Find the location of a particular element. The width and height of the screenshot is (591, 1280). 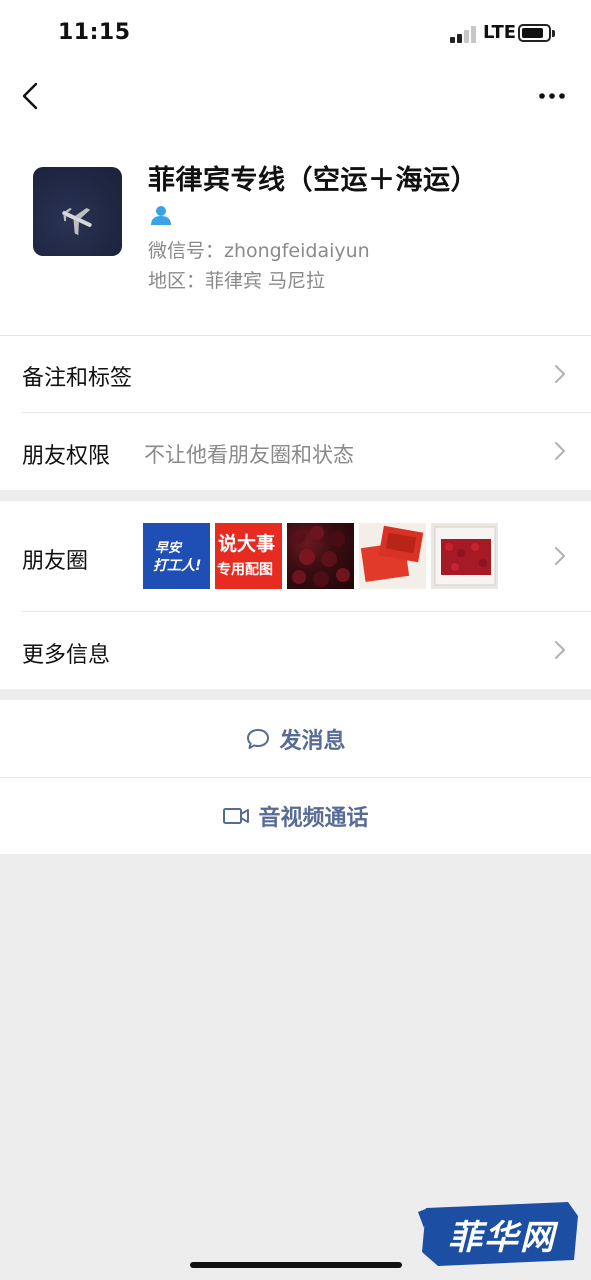

thumbnail-caption: 早安 is located at coordinates (168, 548).